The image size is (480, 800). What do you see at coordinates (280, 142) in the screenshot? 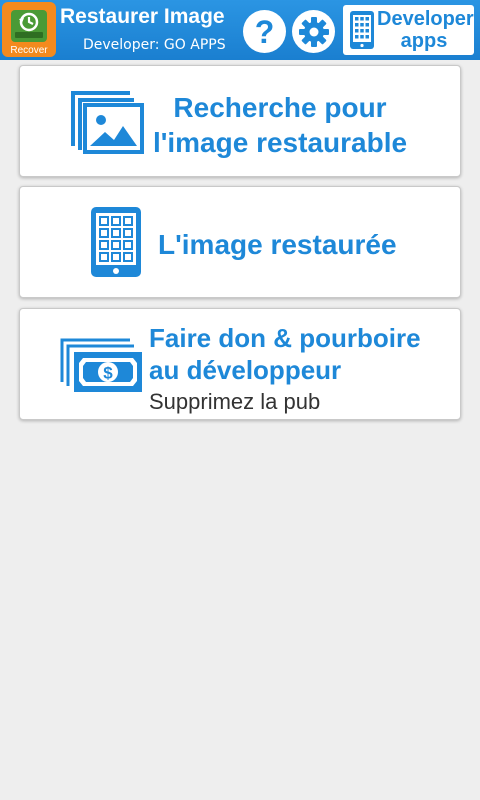
I see `card-title-line2: l'image restaurable` at bounding box center [280, 142].